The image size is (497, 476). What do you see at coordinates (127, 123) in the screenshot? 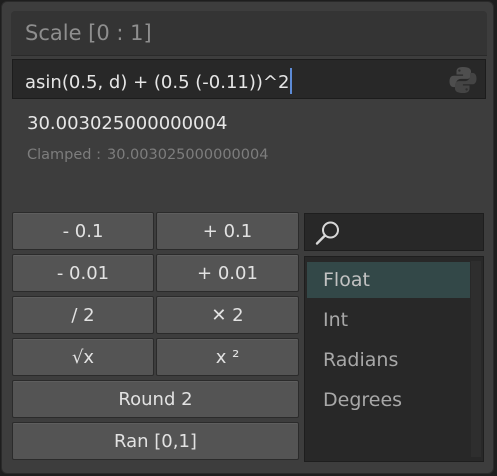
I see `result-value: 30.003025000000004` at bounding box center [127, 123].